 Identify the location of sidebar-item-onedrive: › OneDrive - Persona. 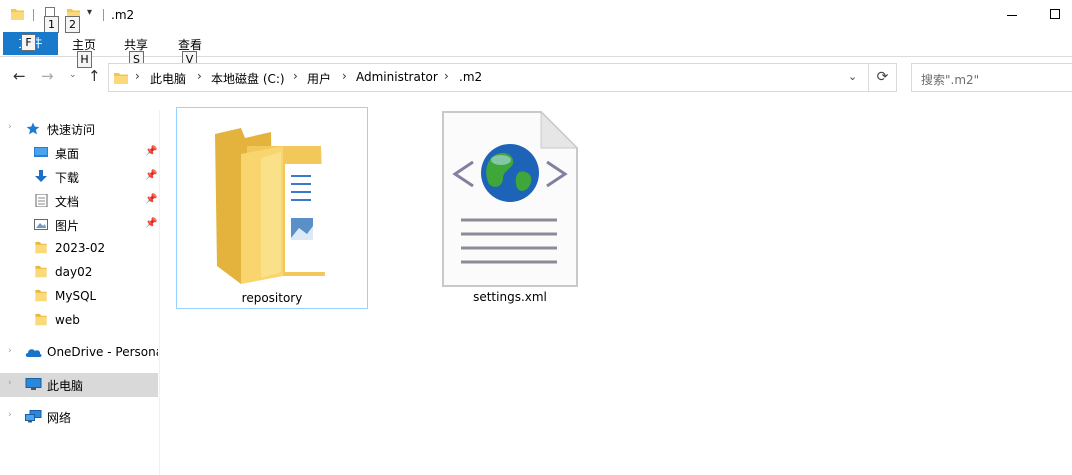
(79, 353).